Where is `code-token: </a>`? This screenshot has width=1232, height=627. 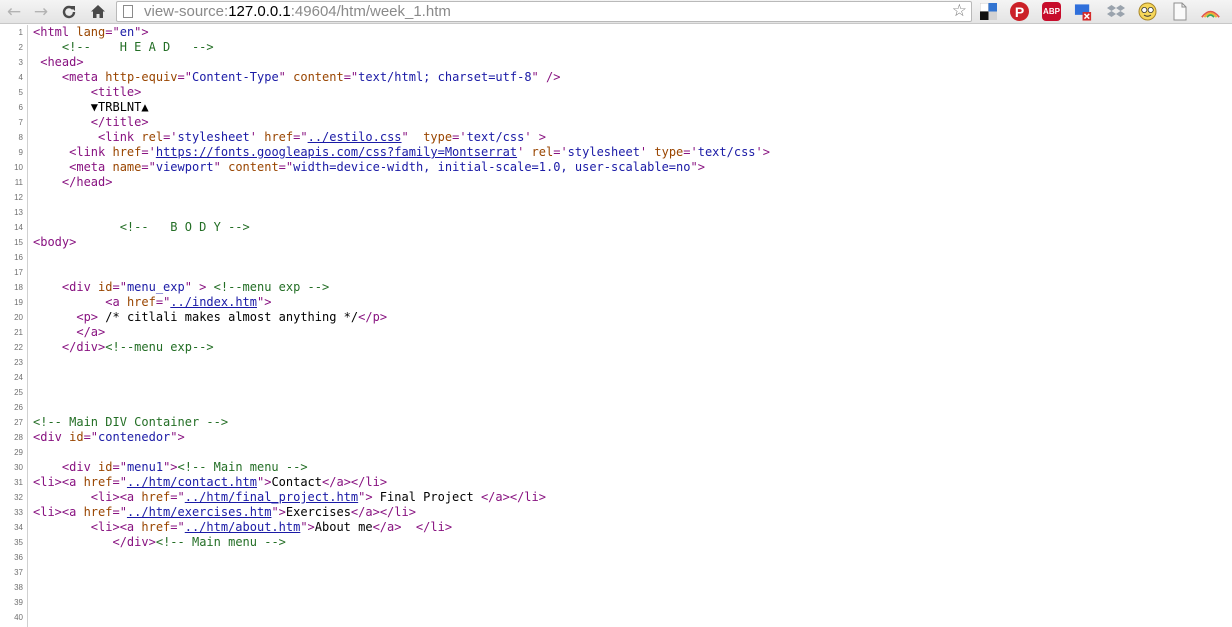
code-token: </a> is located at coordinates (91, 332).